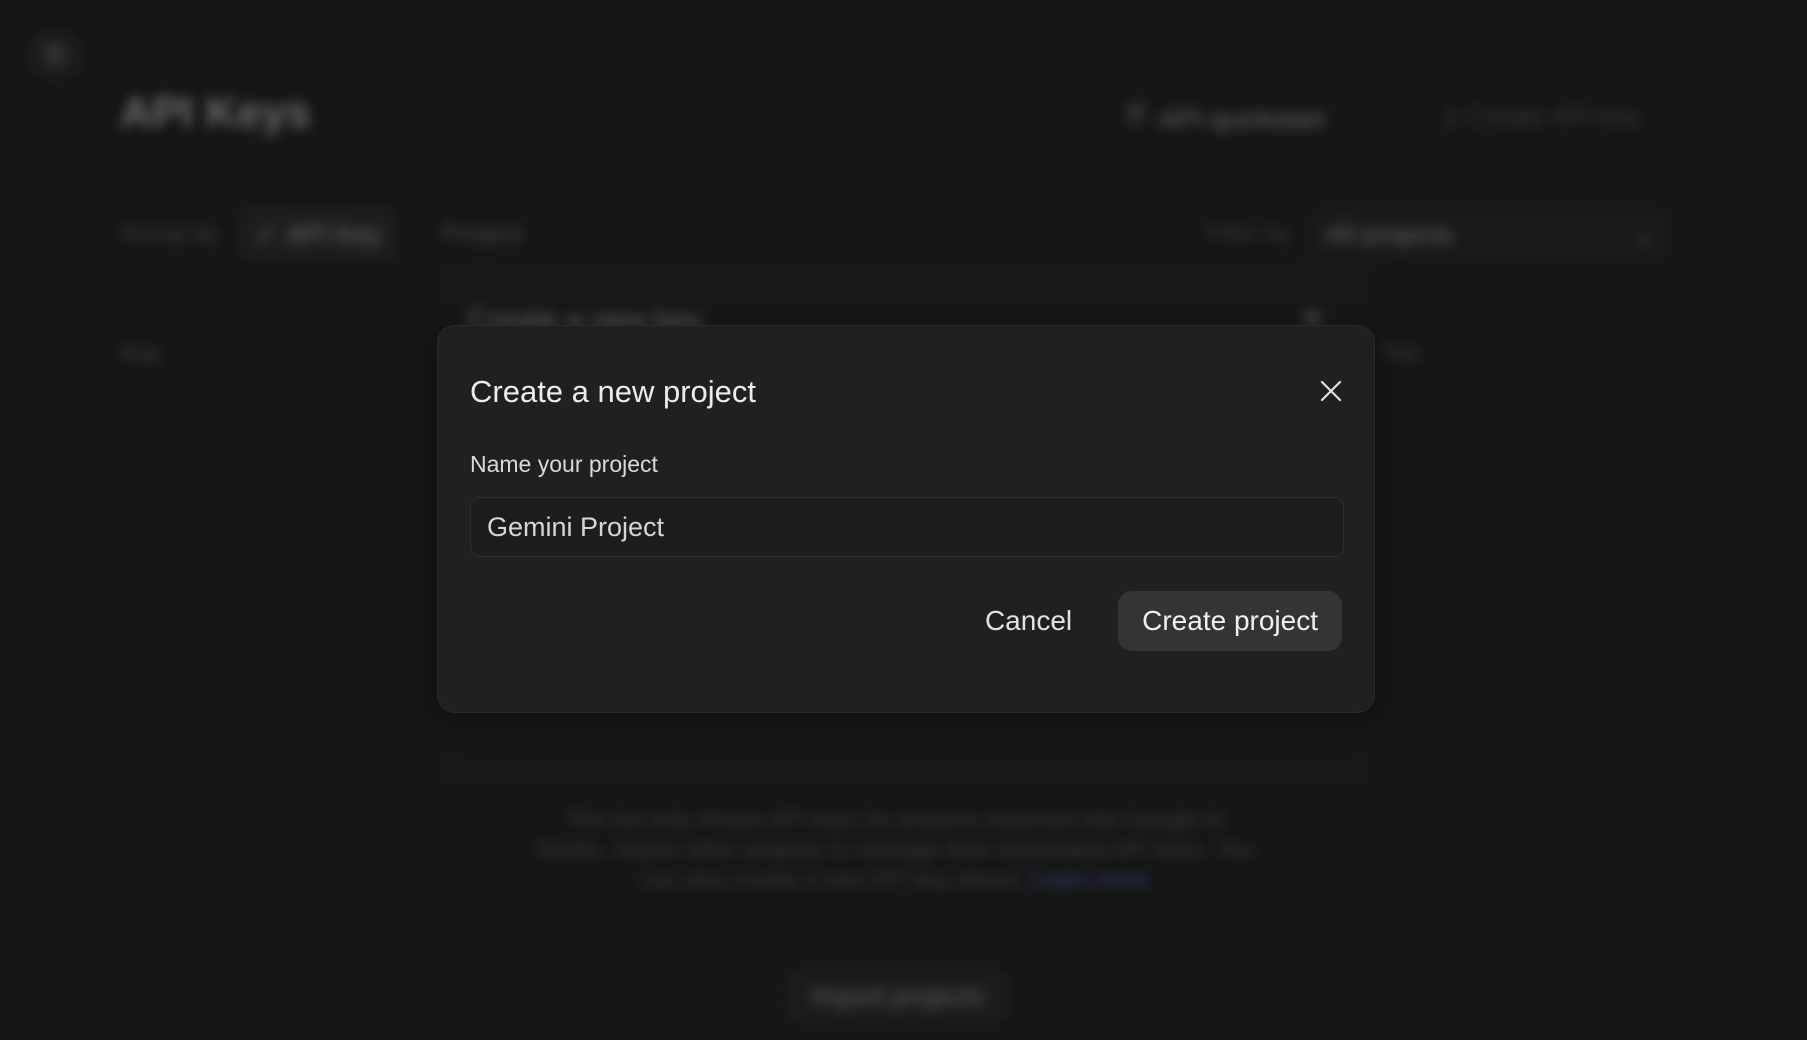 Image resolution: width=1807 pixels, height=1040 pixels. What do you see at coordinates (1028, 621) in the screenshot?
I see `cancel-button: Cancel` at bounding box center [1028, 621].